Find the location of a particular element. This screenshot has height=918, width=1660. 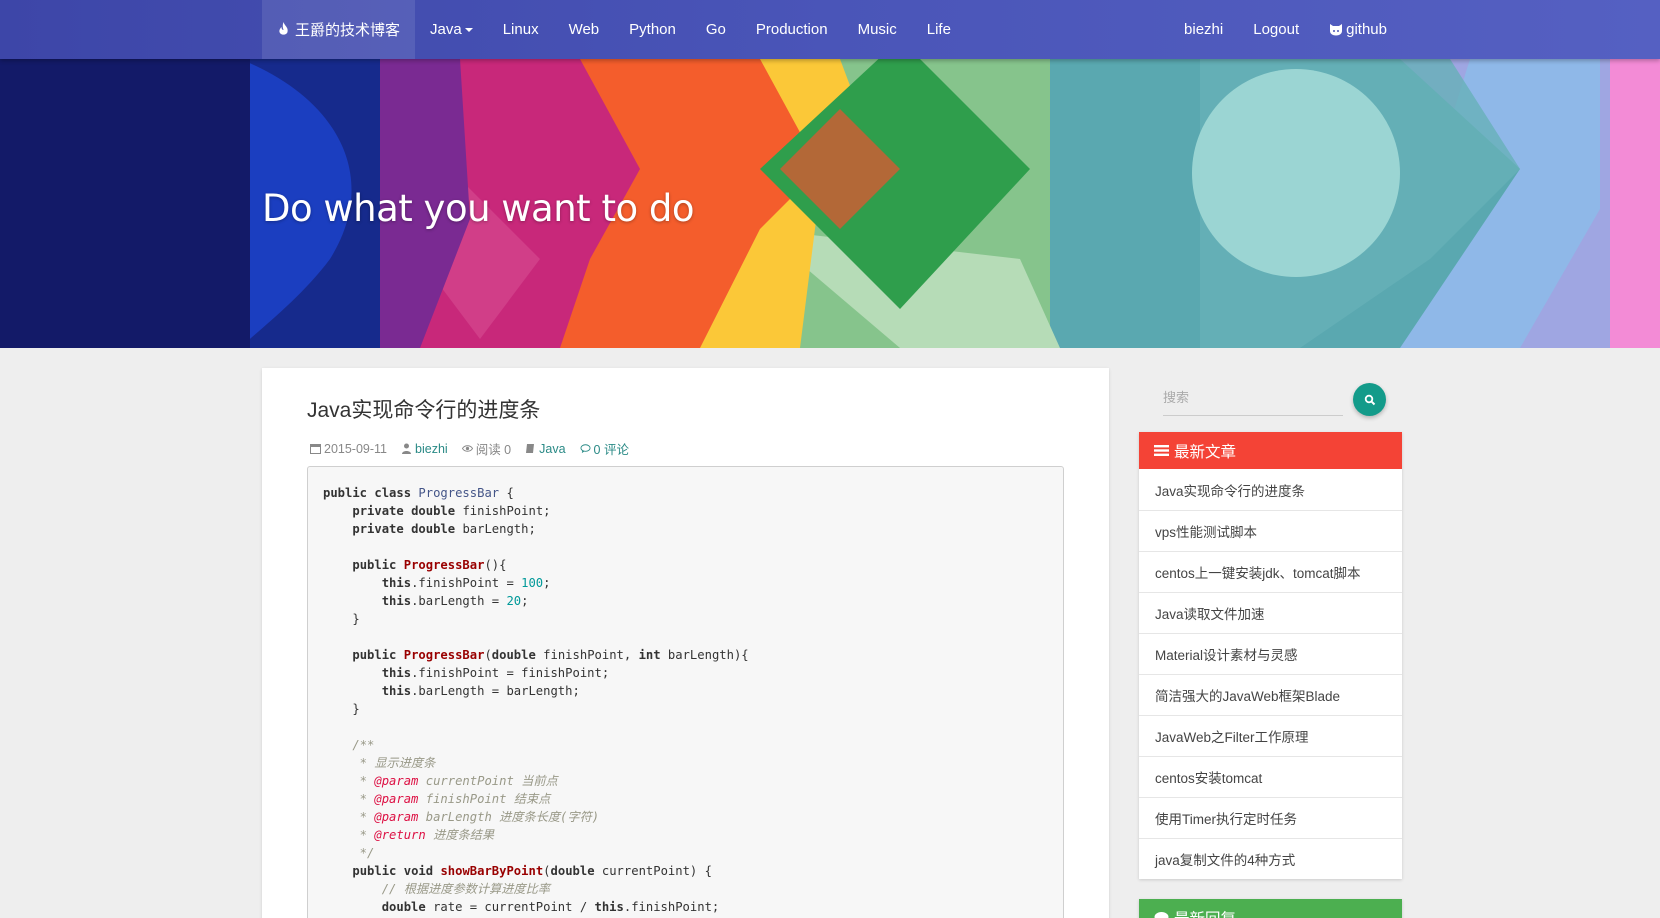

post-meta: 2015-09-11 biezhi 阅读 0 Java 0 评论 is located at coordinates (476, 448).